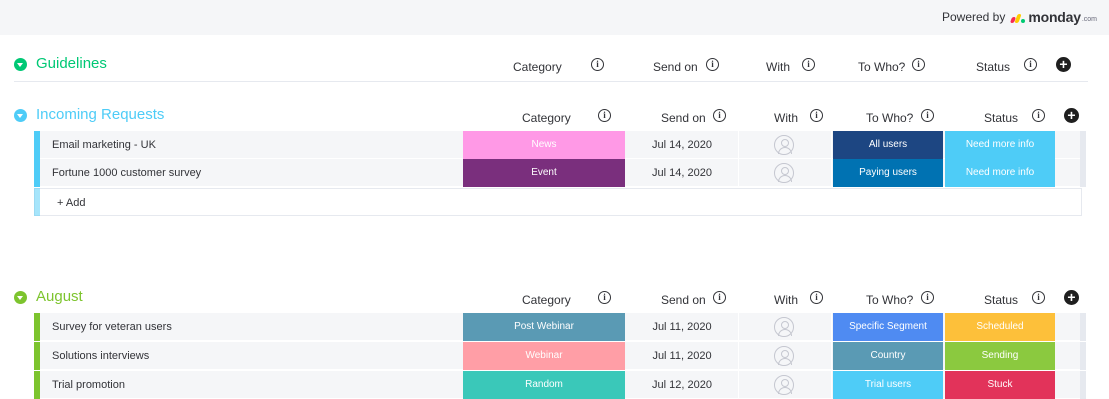 This screenshot has height=399, width=1109. What do you see at coordinates (888, 385) in the screenshot?
I see `to-who-cell: Trial users` at bounding box center [888, 385].